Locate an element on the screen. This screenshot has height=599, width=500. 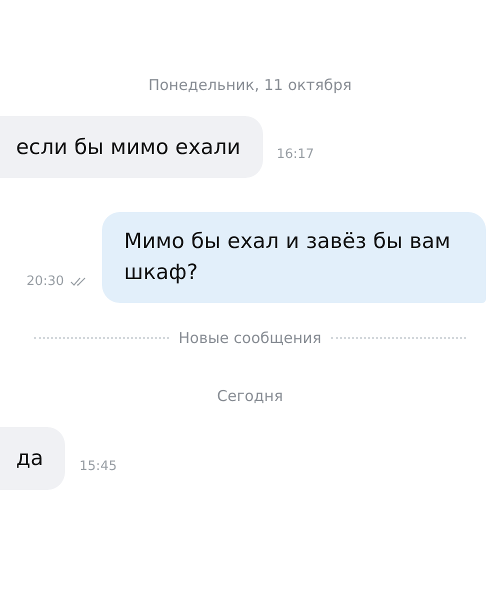
date-label: Сегодня is located at coordinates (250, 396).